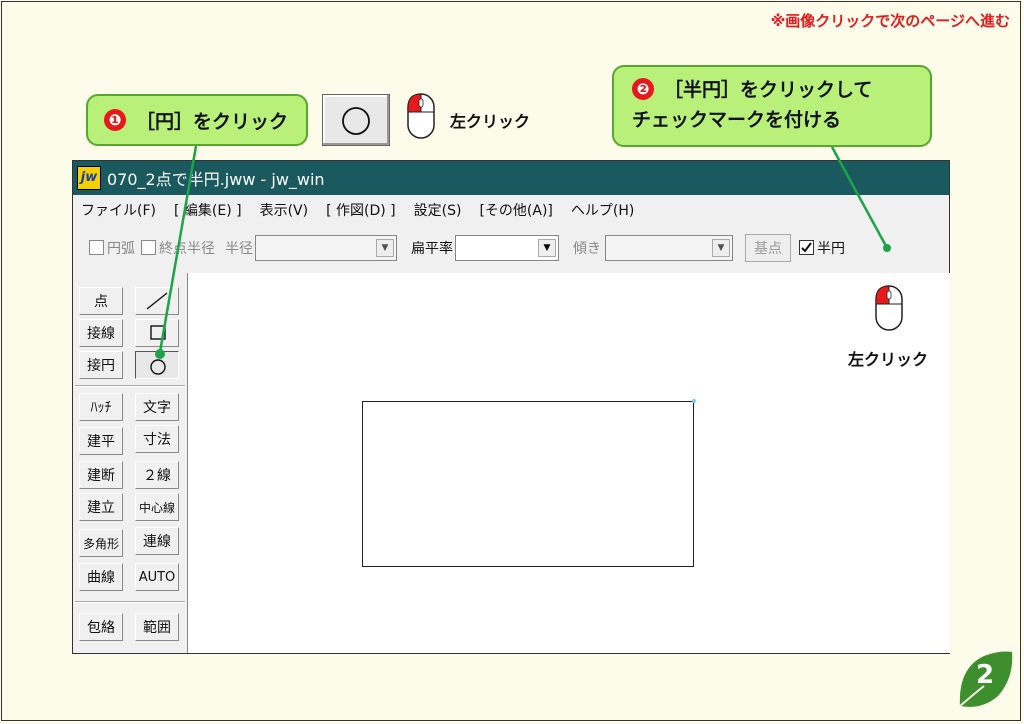  What do you see at coordinates (157, 627) in the screenshot?
I see `tool-range: 範囲` at bounding box center [157, 627].